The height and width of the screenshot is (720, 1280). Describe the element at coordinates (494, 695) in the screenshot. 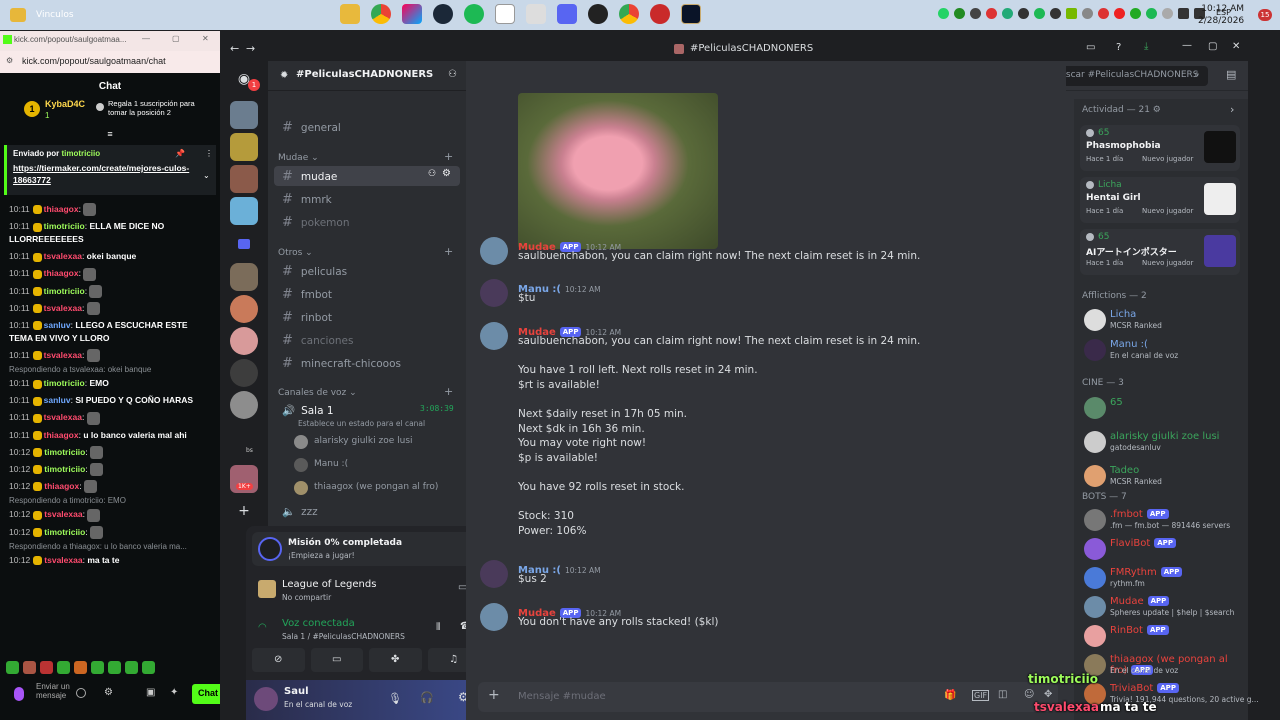

I see `add-attachment-icon: +` at that location.